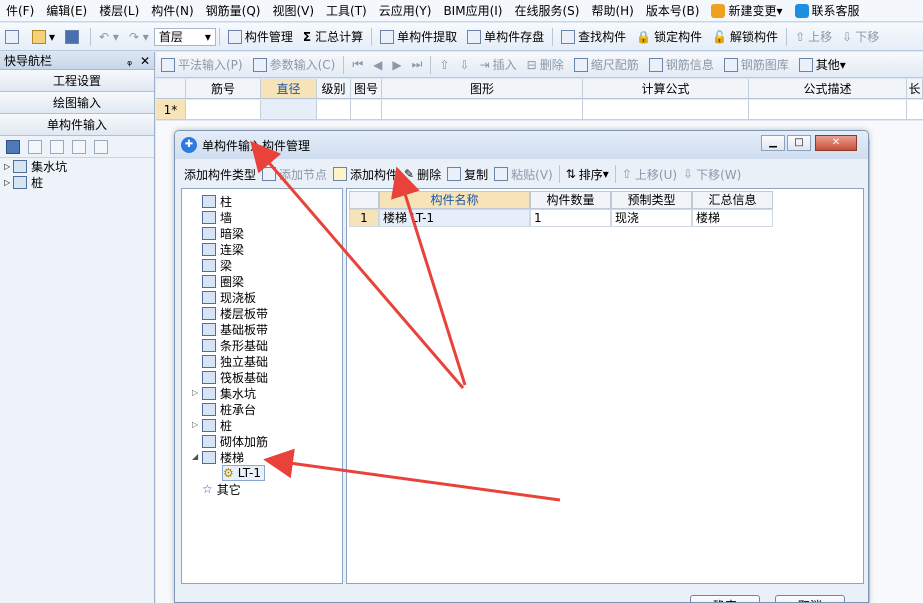  What do you see at coordinates (681, 65) in the screenshot?
I see `rebar-info-button: 钢筋信息` at bounding box center [681, 65].